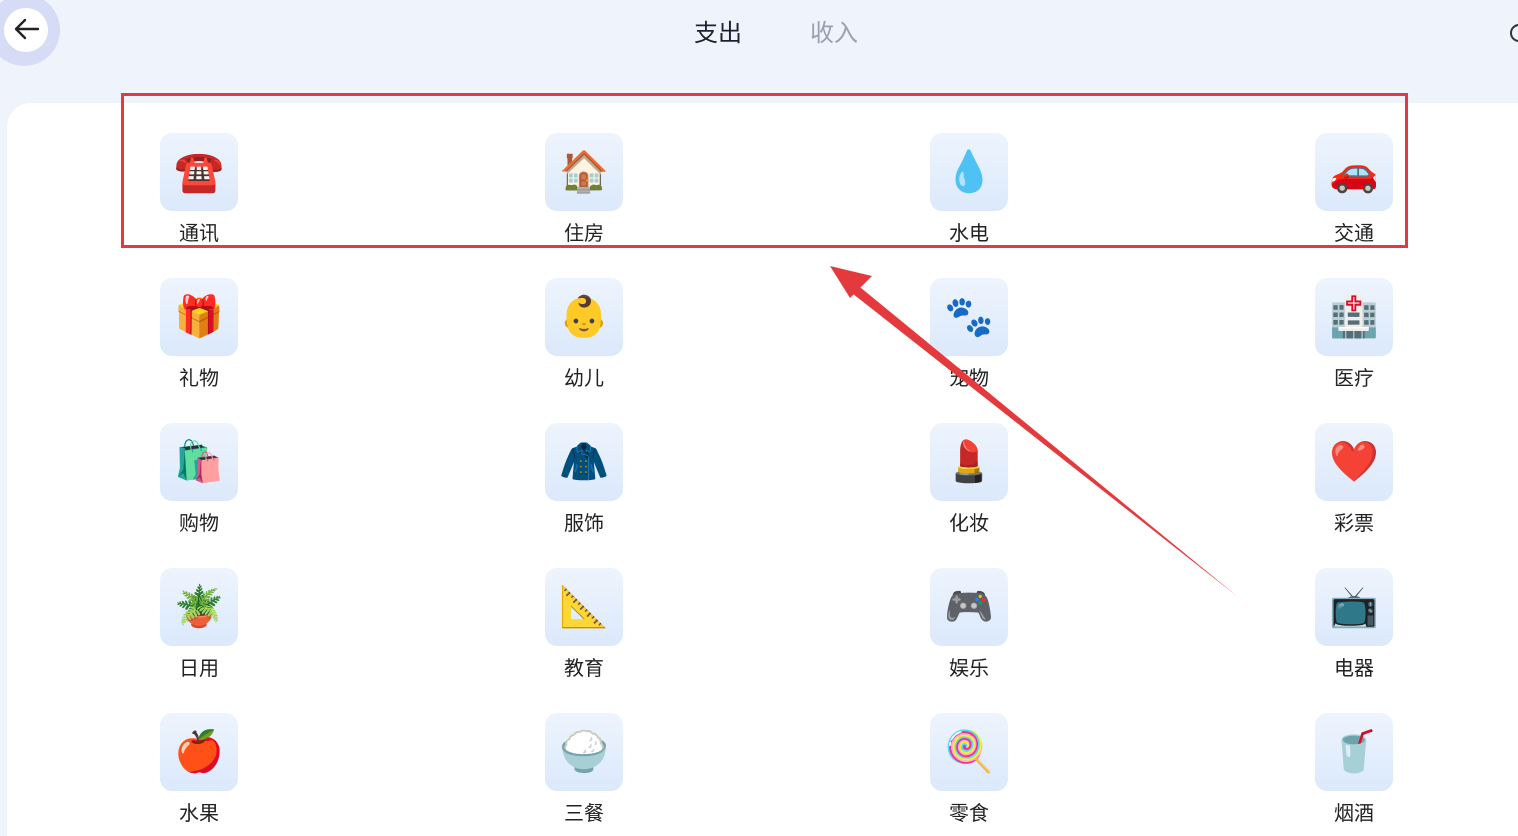  Describe the element at coordinates (1354, 172) in the screenshot. I see `car-icon: 🚗` at that location.